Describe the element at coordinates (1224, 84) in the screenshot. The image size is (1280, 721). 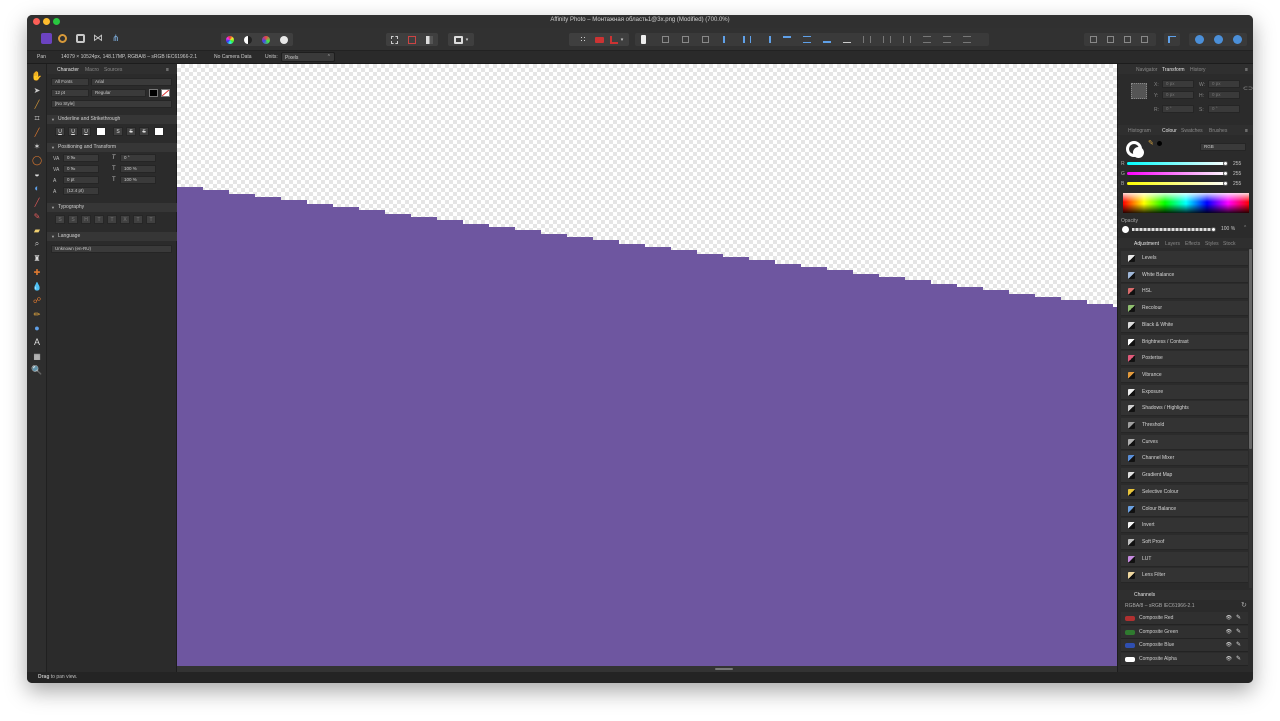
I see `transform-w-field: 0 px` at that location.